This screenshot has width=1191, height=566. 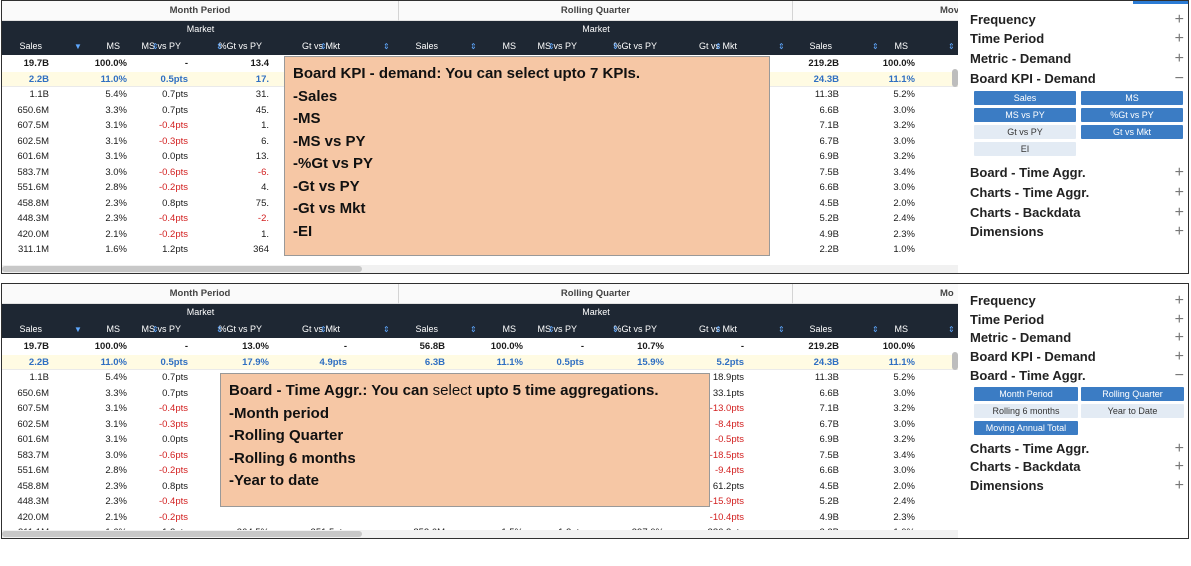 What do you see at coordinates (875, 294) in the screenshot?
I see `group-moving: Mo` at bounding box center [875, 294].